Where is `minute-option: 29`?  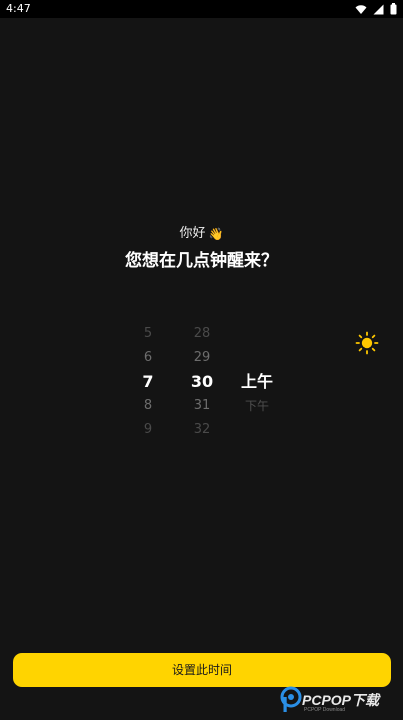
minute-option: 29 is located at coordinates (202, 358).